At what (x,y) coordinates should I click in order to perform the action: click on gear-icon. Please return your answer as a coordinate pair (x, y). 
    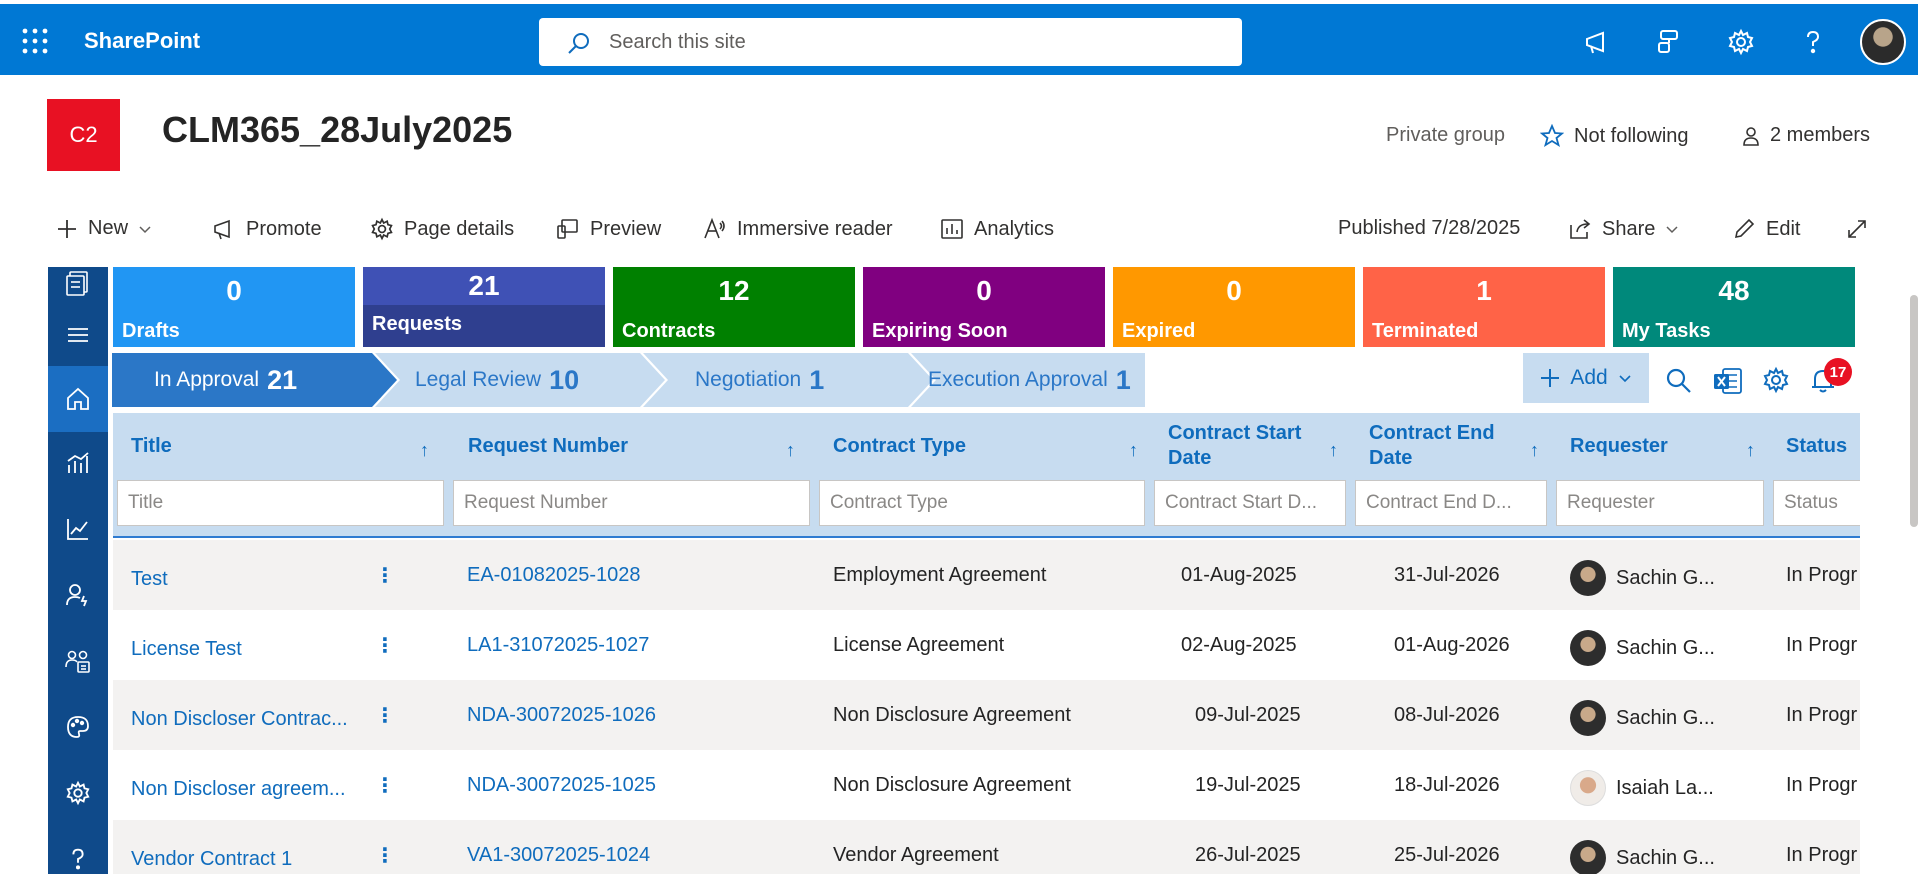
    Looking at the image, I should click on (1741, 42).